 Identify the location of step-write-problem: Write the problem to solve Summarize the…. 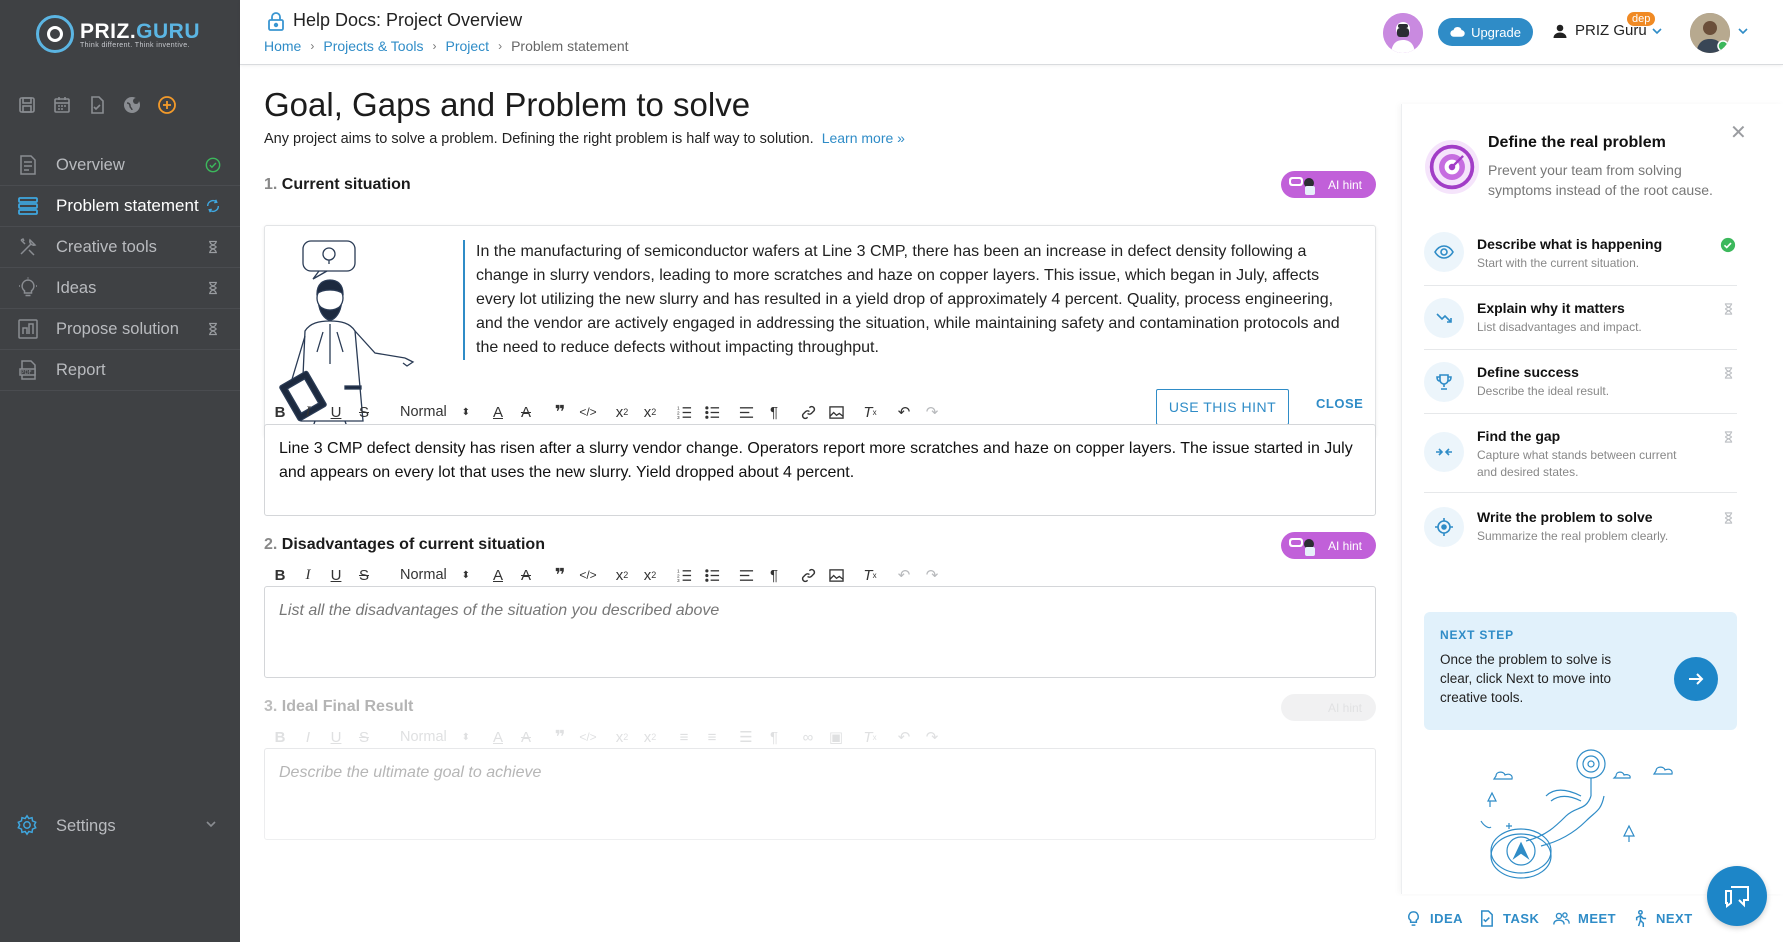
(1580, 525).